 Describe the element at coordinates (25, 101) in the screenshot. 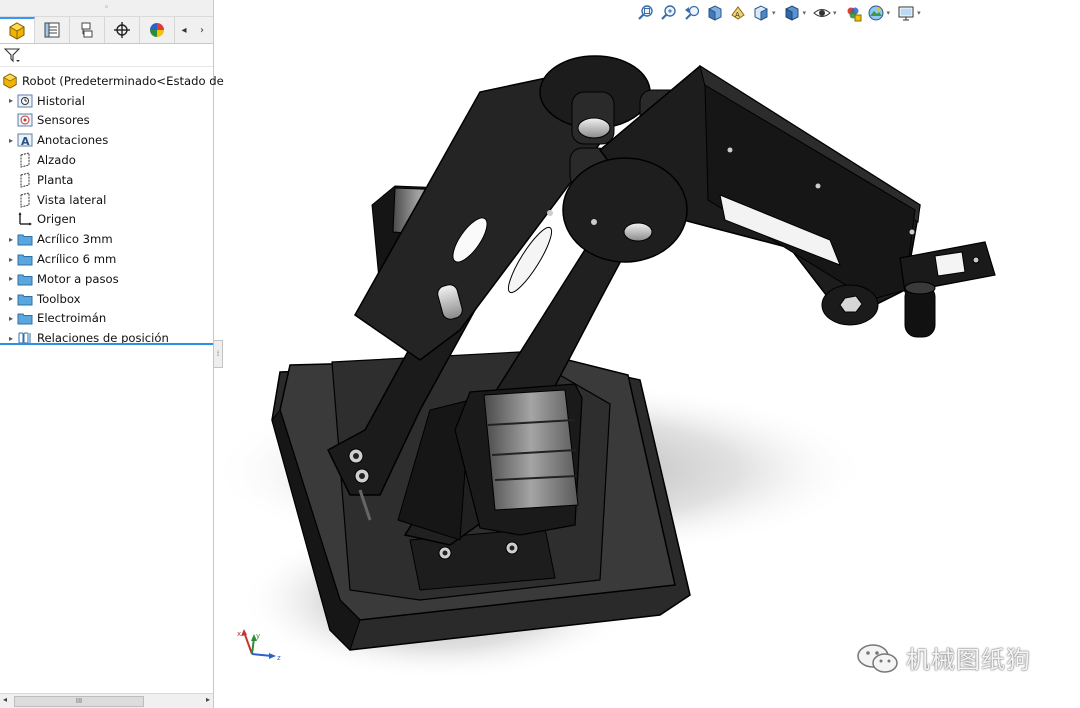

I see `history-folder-icon` at that location.